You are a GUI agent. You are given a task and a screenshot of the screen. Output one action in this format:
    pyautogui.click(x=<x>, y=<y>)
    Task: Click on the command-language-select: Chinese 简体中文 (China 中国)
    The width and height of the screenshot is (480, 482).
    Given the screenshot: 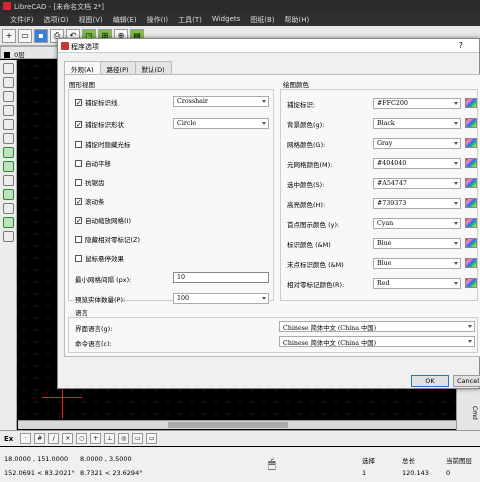 What is the action you would take?
    pyautogui.click(x=377, y=341)
    